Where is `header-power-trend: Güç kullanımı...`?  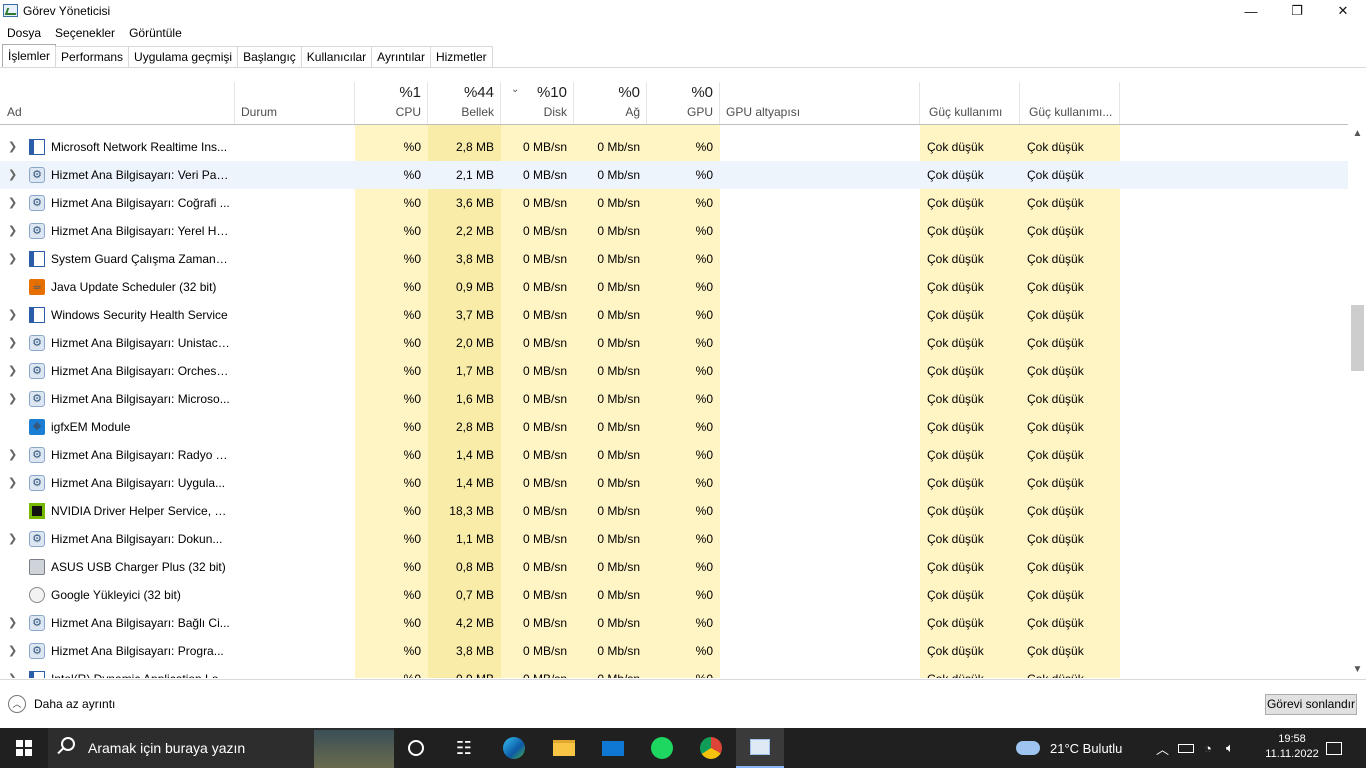
header-power-trend: Güç kullanımı... is located at coordinates (1070, 103).